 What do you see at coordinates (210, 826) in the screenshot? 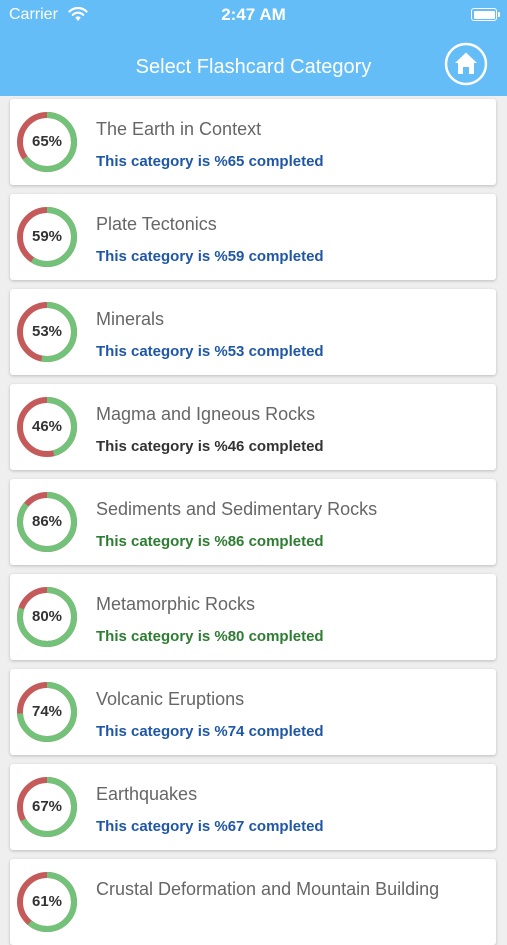
I see `category-status: This category is %67 completed` at bounding box center [210, 826].